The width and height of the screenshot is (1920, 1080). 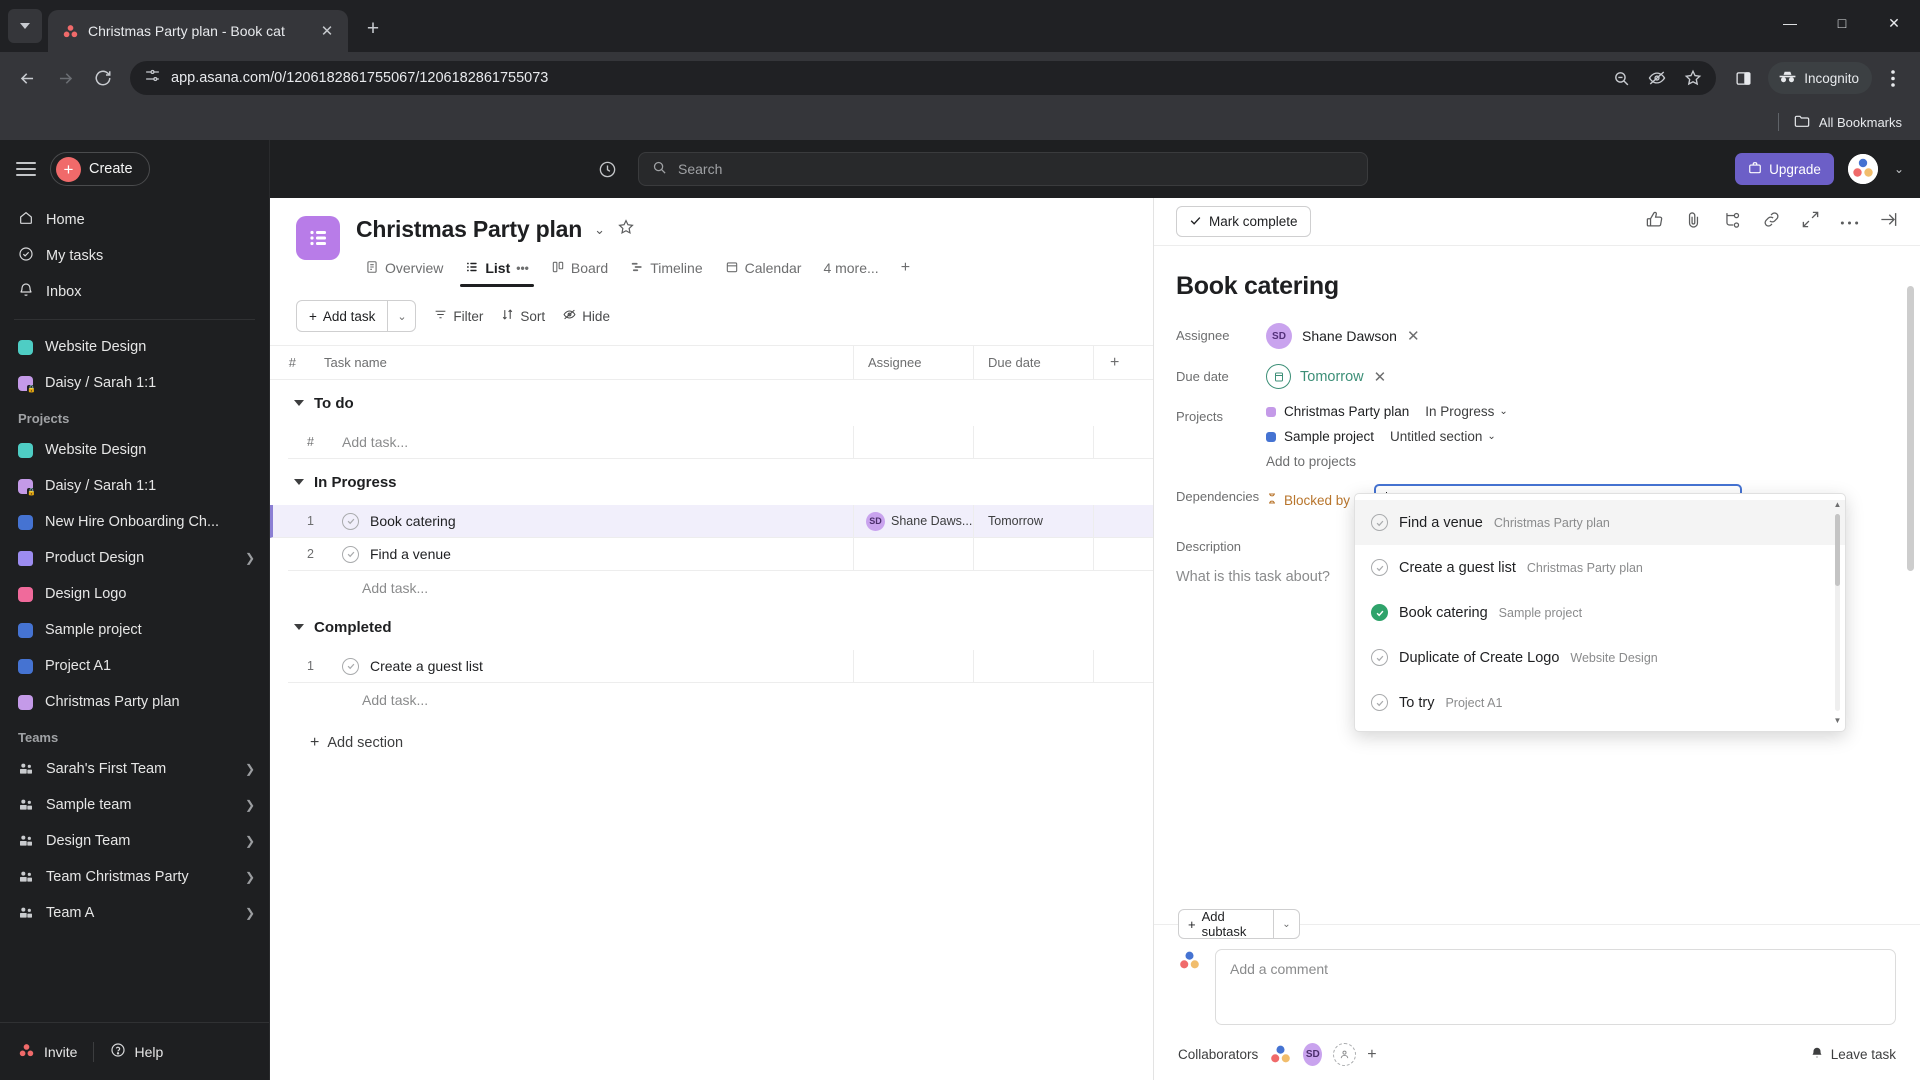 I want to click on bookmark-star-icon, so click(x=1693, y=78).